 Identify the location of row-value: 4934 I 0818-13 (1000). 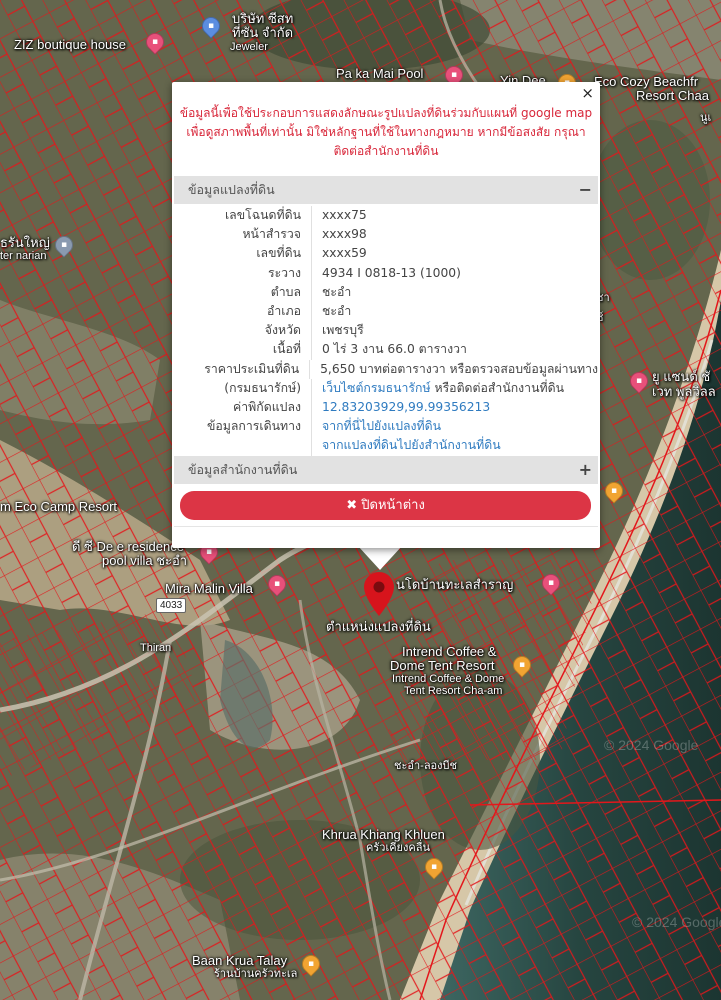
(391, 272).